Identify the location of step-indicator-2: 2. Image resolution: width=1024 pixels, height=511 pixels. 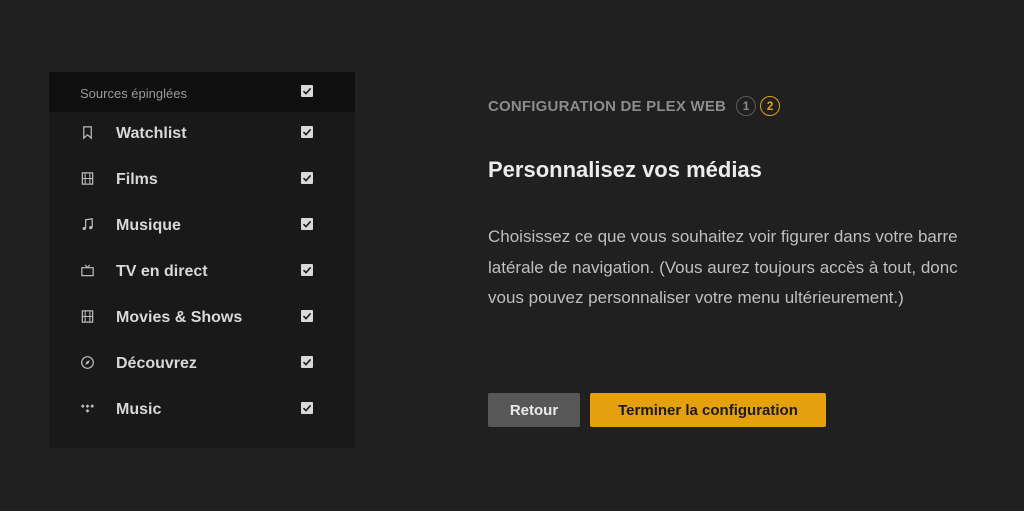
(770, 106).